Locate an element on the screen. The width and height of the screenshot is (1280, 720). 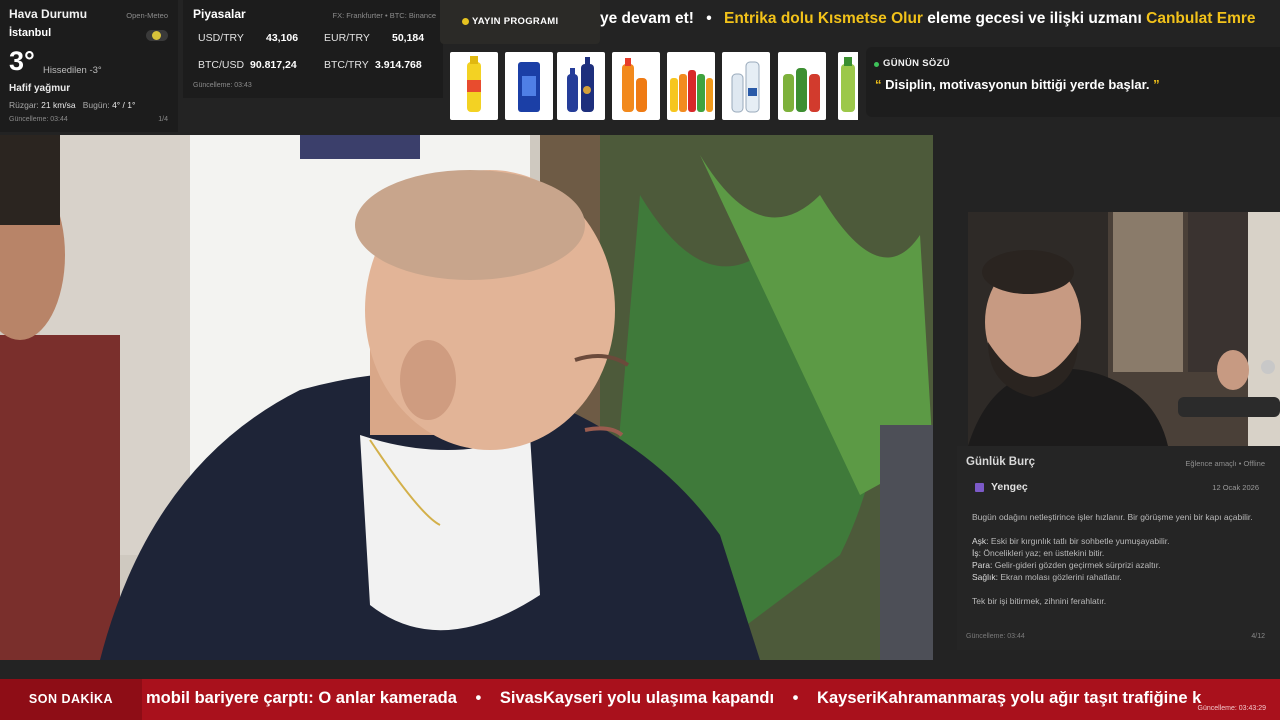
work-label: İş: is located at coordinates (976, 553).